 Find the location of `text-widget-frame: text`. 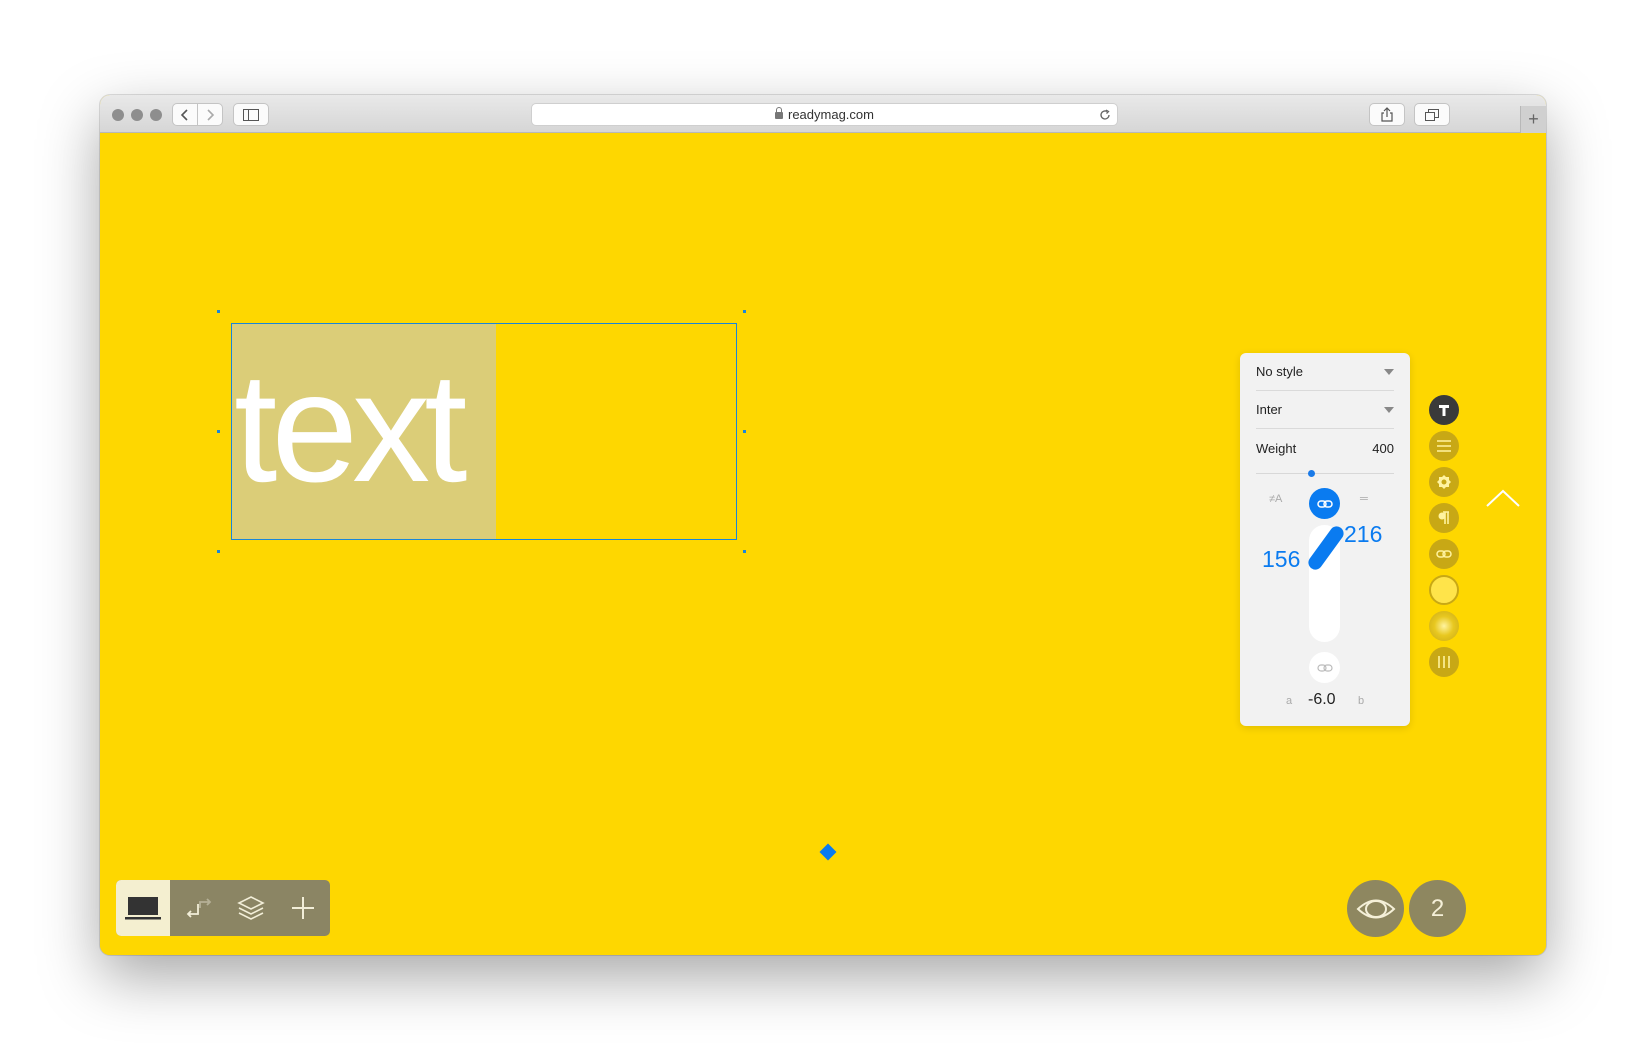

text-widget-frame: text is located at coordinates (484, 431).